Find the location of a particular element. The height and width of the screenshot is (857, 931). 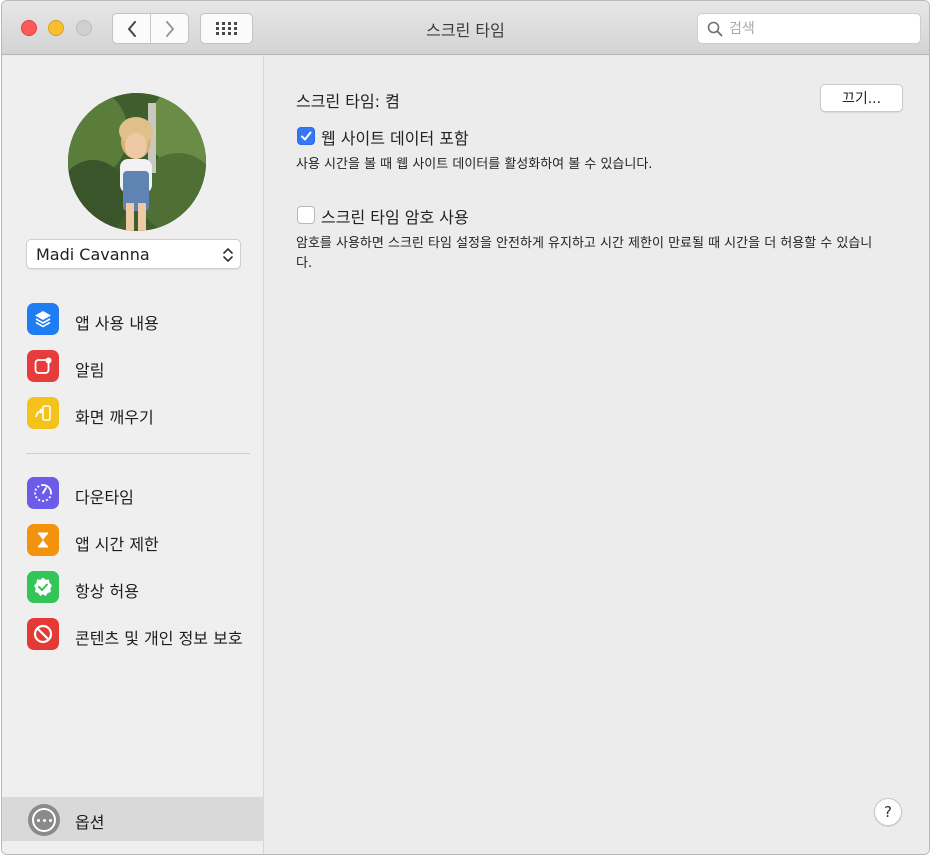

sidebar-item-always-allowed: 항상 허용 is located at coordinates (142, 588).